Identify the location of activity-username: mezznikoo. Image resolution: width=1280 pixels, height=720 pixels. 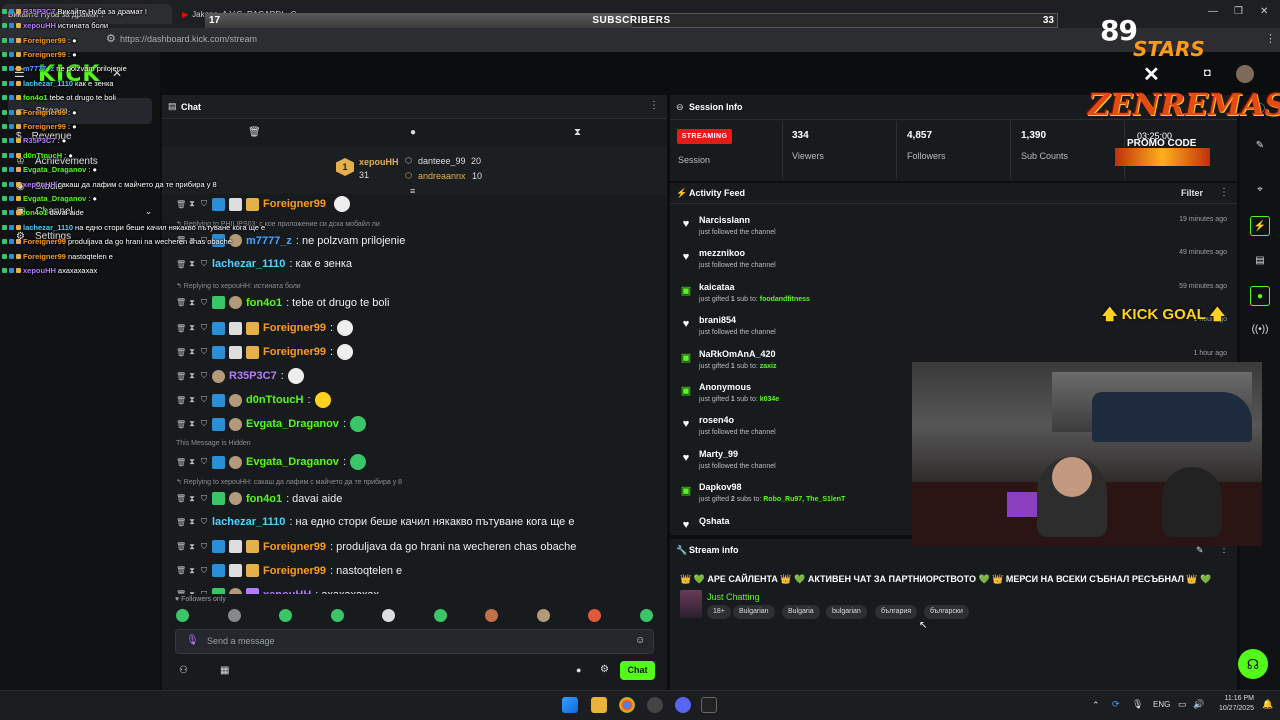
(722, 253).